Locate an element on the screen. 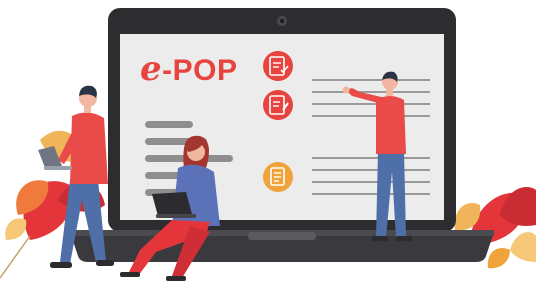 The height and width of the screenshot is (298, 536). document-check-icon is located at coordinates (278, 66).